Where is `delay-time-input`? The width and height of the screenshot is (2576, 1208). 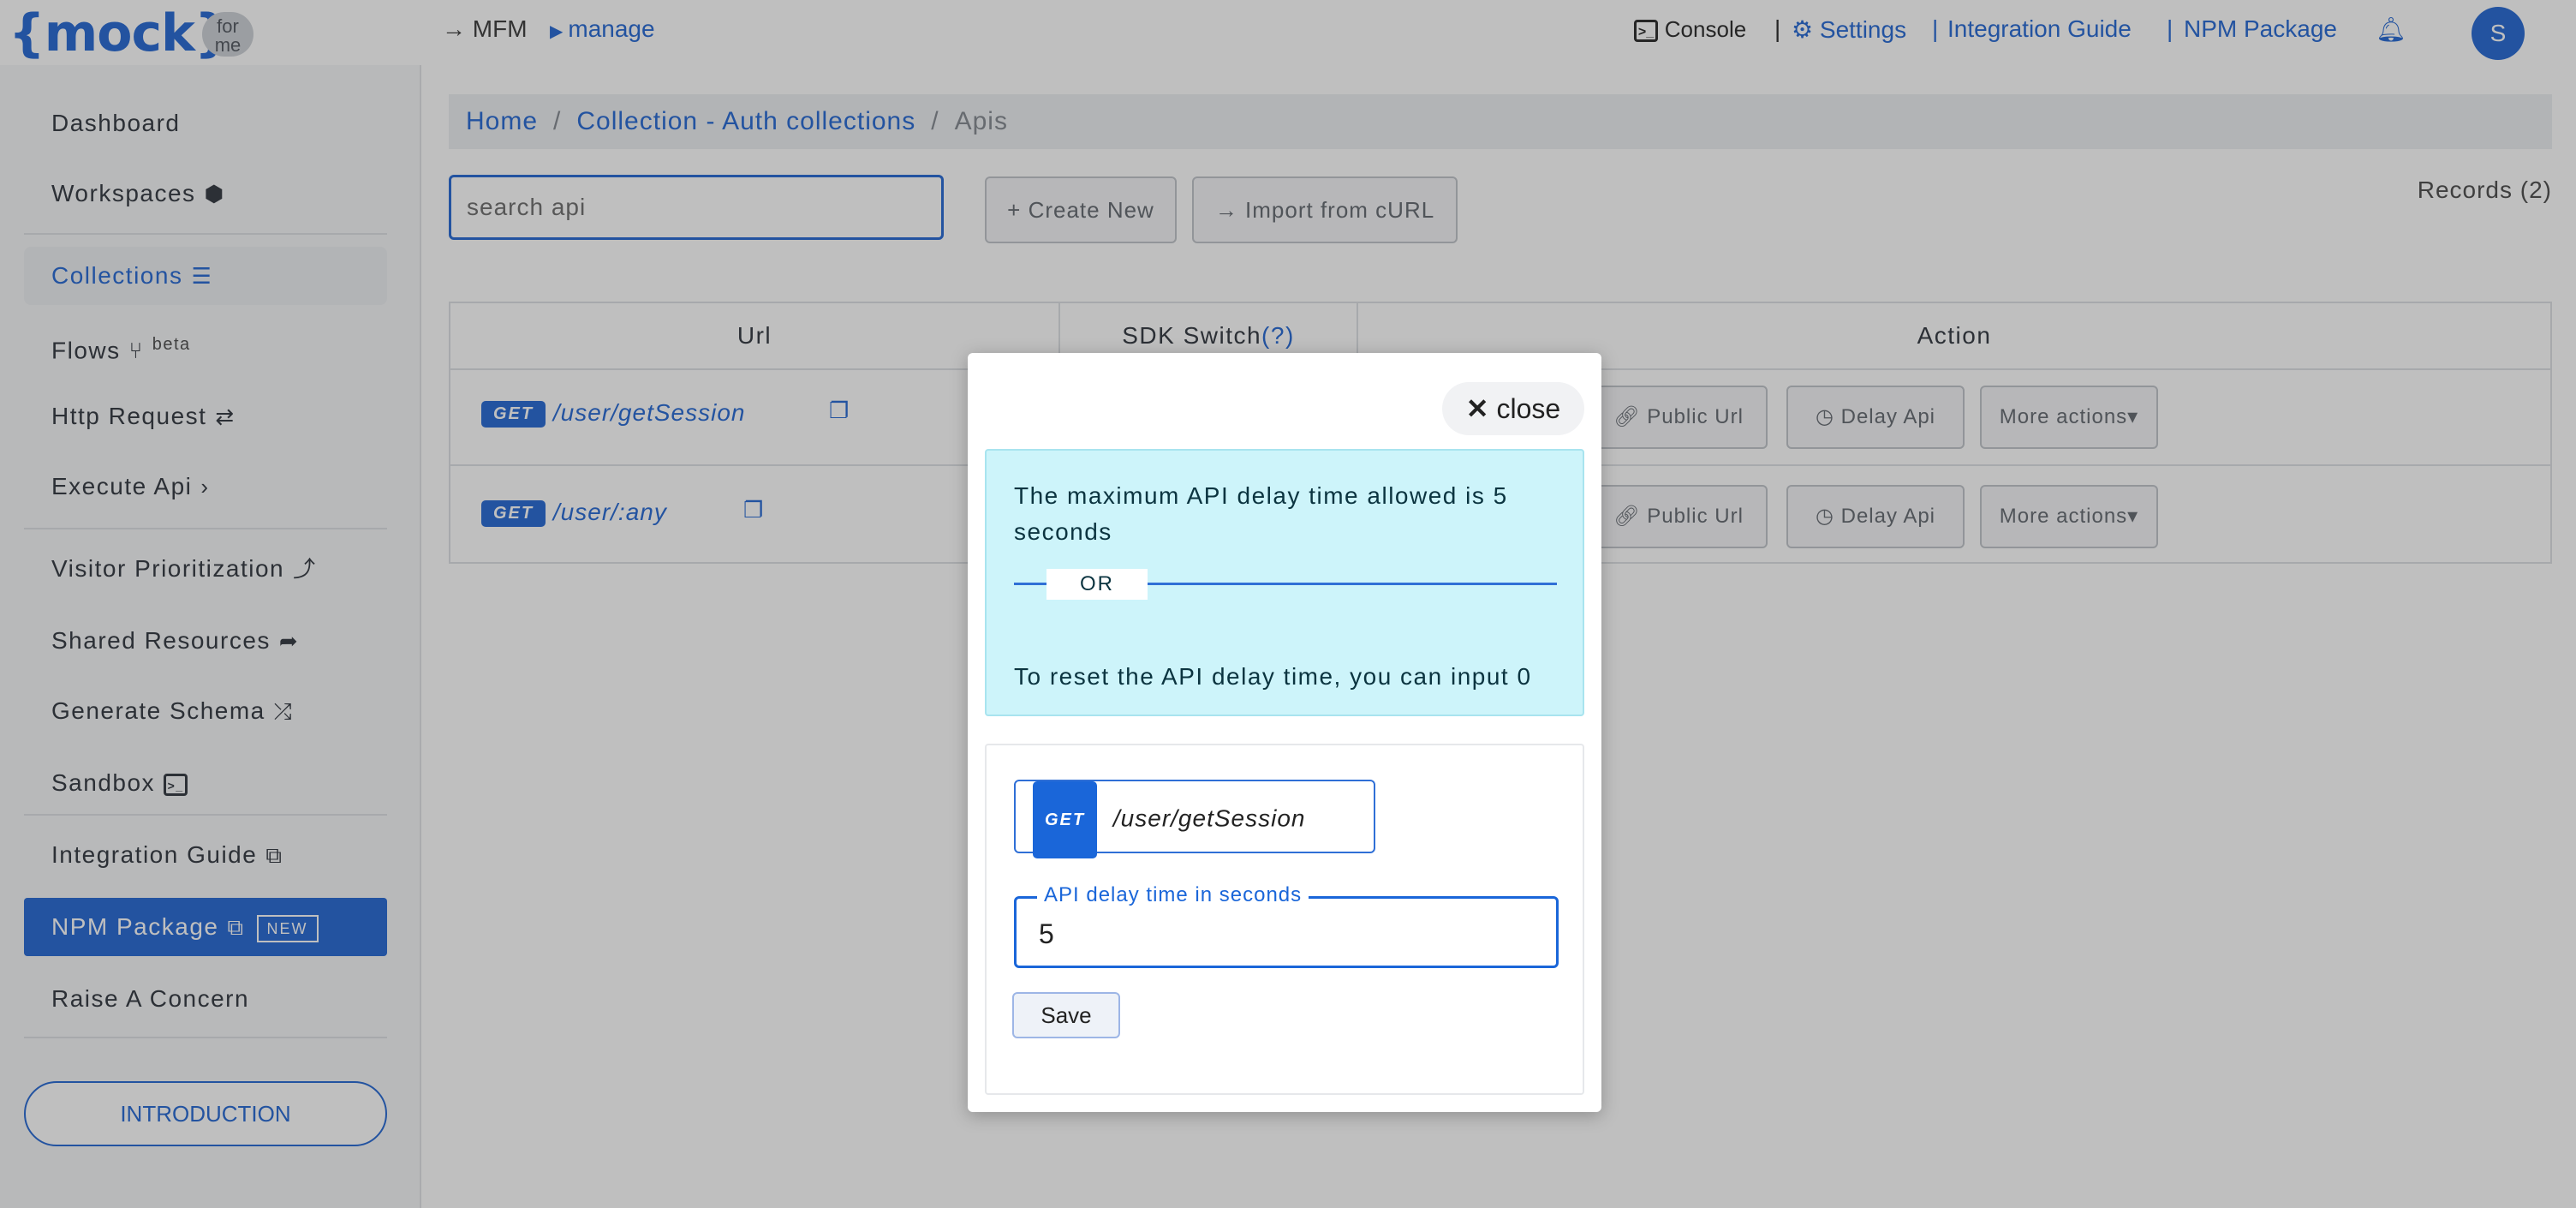 delay-time-input is located at coordinates (1287, 934).